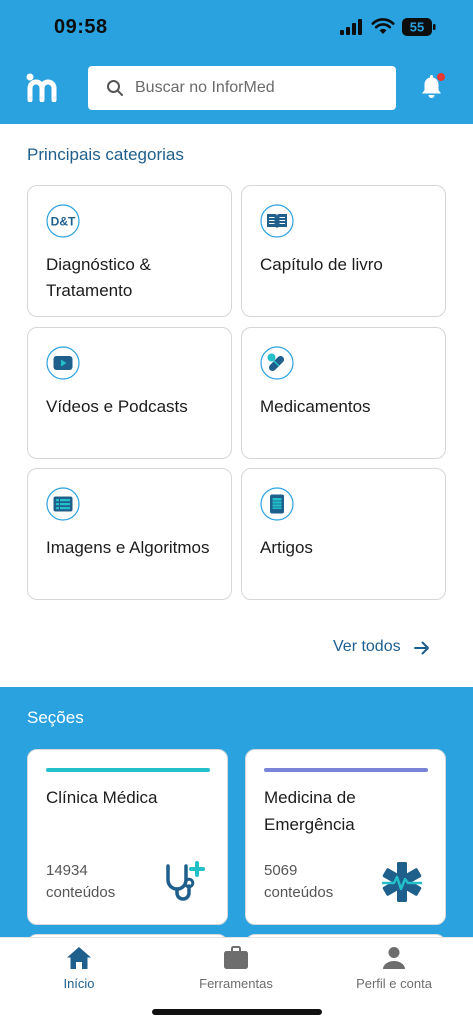  Describe the element at coordinates (343, 534) in the screenshot. I see `category-card-artigos: Artigos` at that location.